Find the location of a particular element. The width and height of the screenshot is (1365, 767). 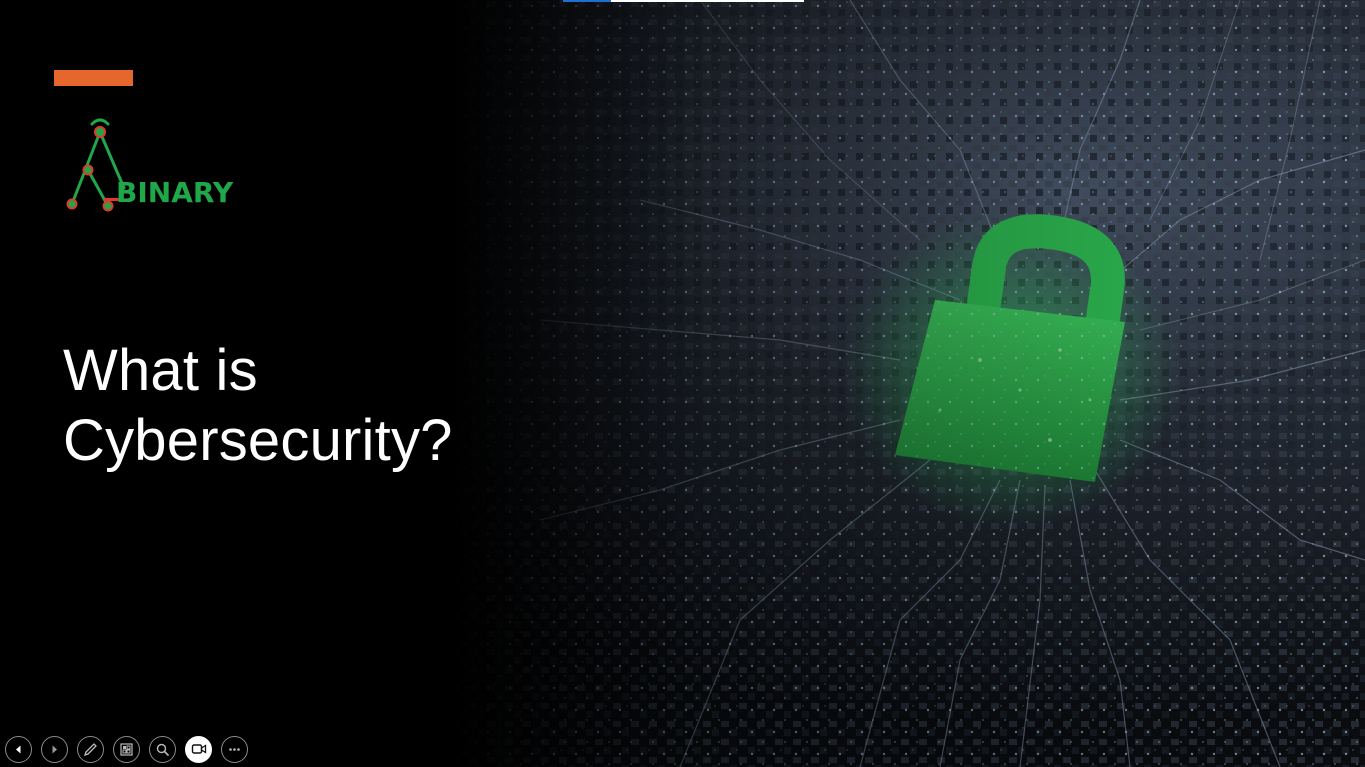

video-button is located at coordinates (198, 749).